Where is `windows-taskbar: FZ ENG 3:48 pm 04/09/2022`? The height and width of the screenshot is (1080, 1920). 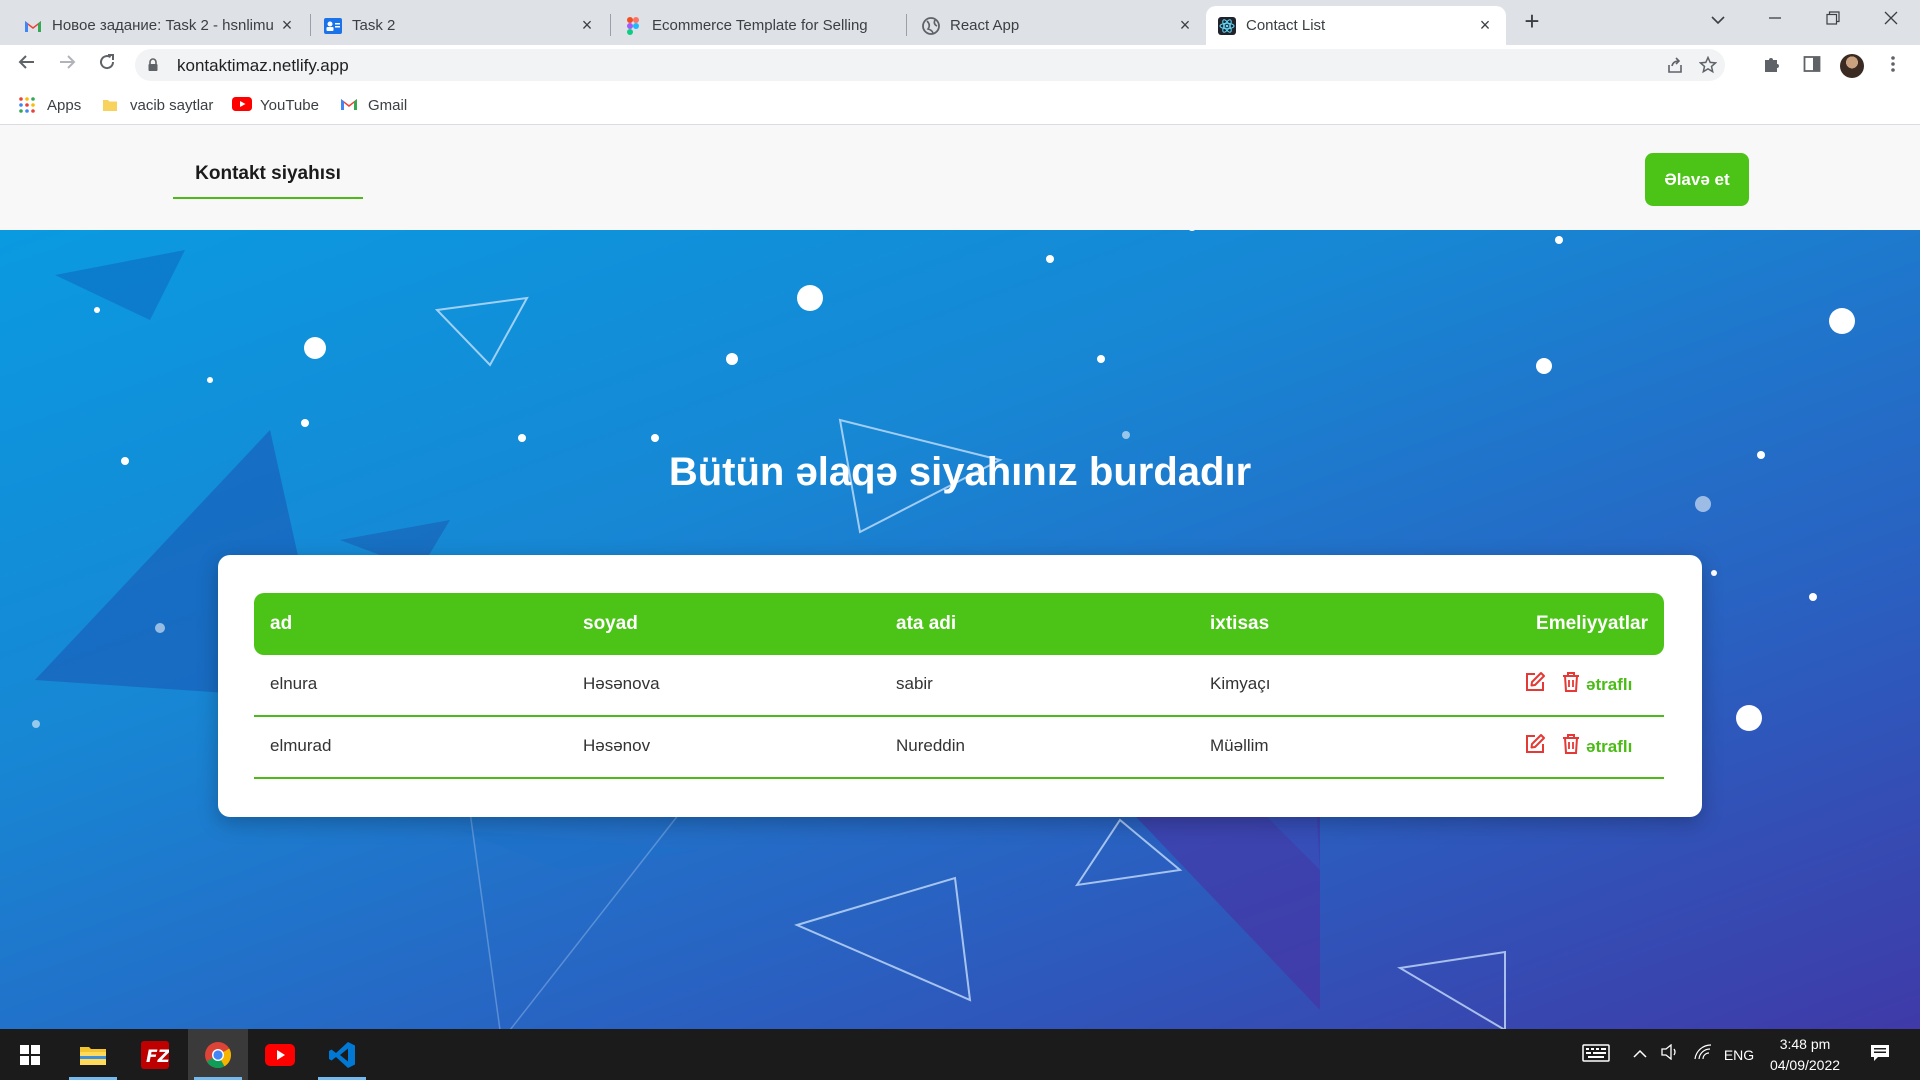 windows-taskbar: FZ ENG 3:48 pm 04/09/2022 is located at coordinates (960, 1054).